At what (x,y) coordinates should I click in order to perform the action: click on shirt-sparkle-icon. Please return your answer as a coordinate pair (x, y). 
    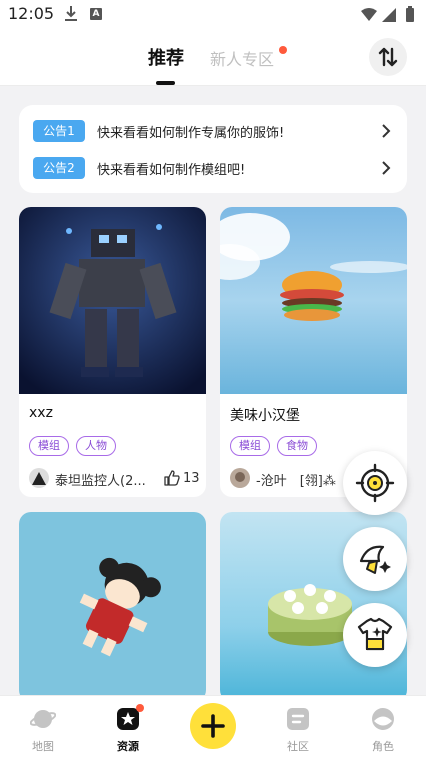
    Looking at the image, I should click on (375, 634).